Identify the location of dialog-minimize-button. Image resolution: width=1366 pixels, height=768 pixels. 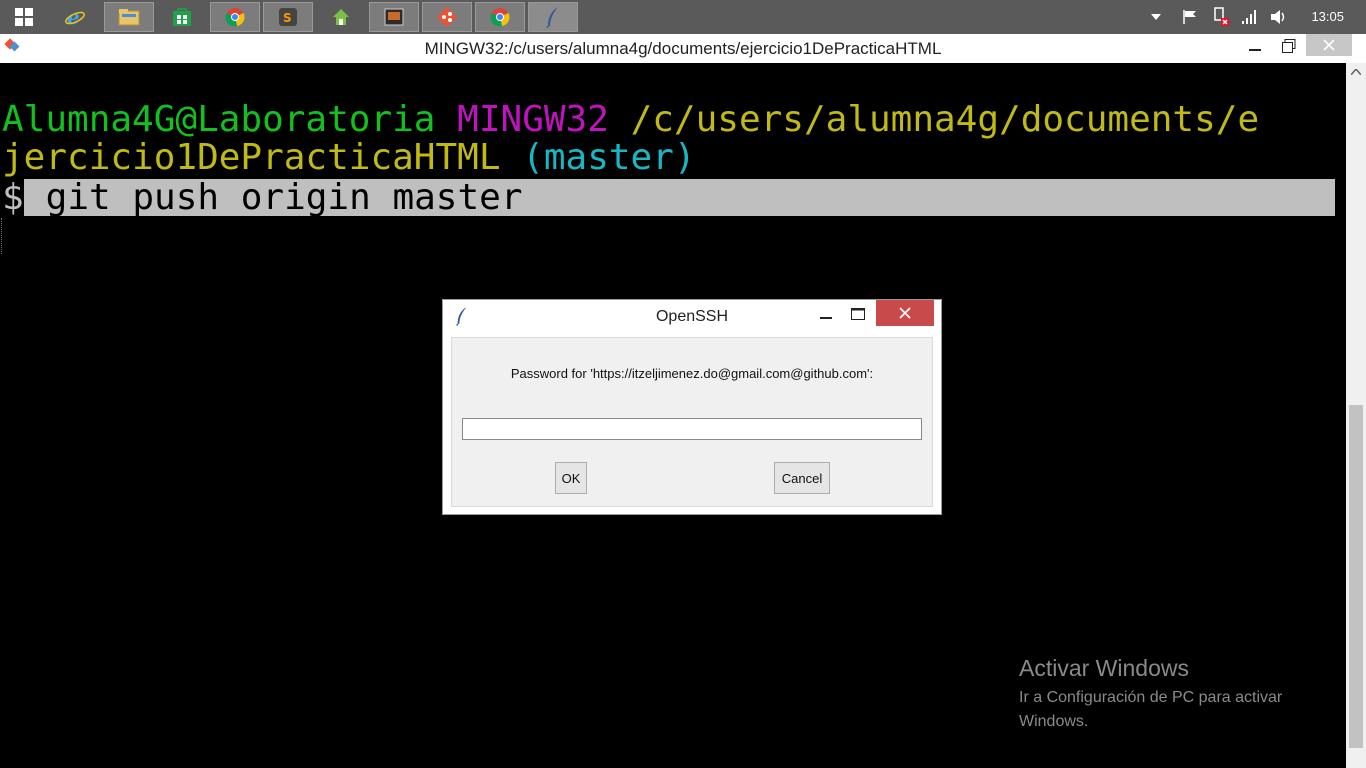
(826, 314).